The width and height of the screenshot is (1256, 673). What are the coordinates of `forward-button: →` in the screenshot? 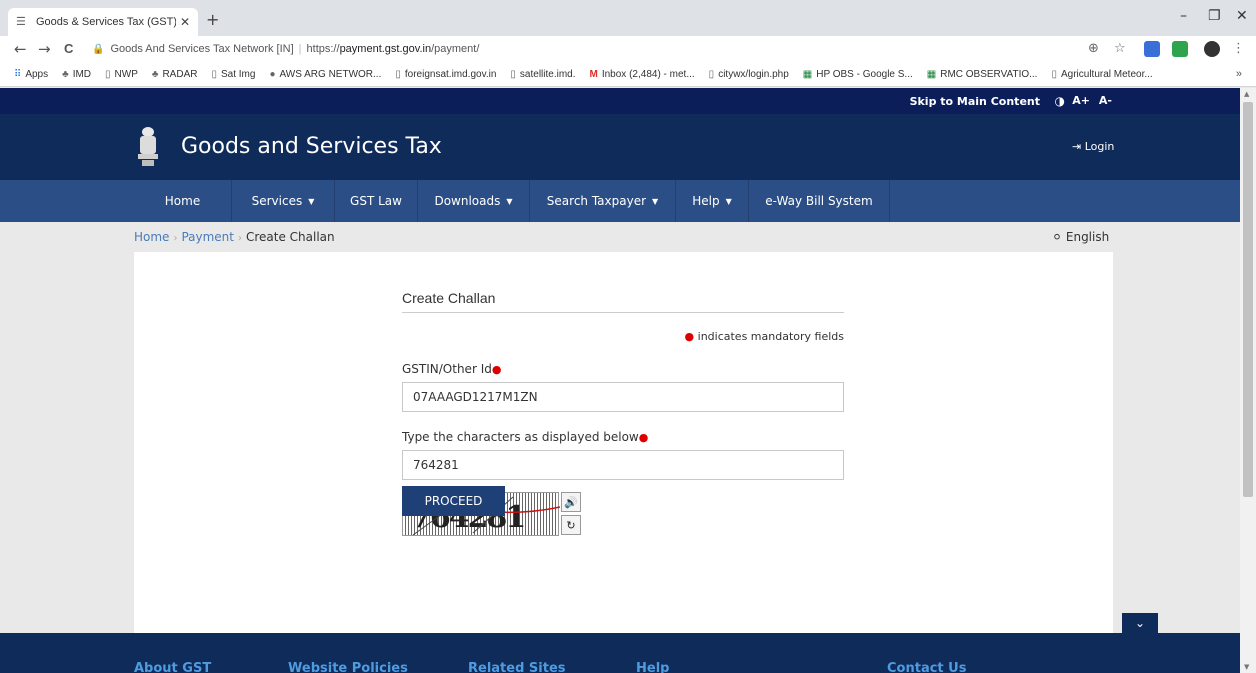 It's located at (44, 49).